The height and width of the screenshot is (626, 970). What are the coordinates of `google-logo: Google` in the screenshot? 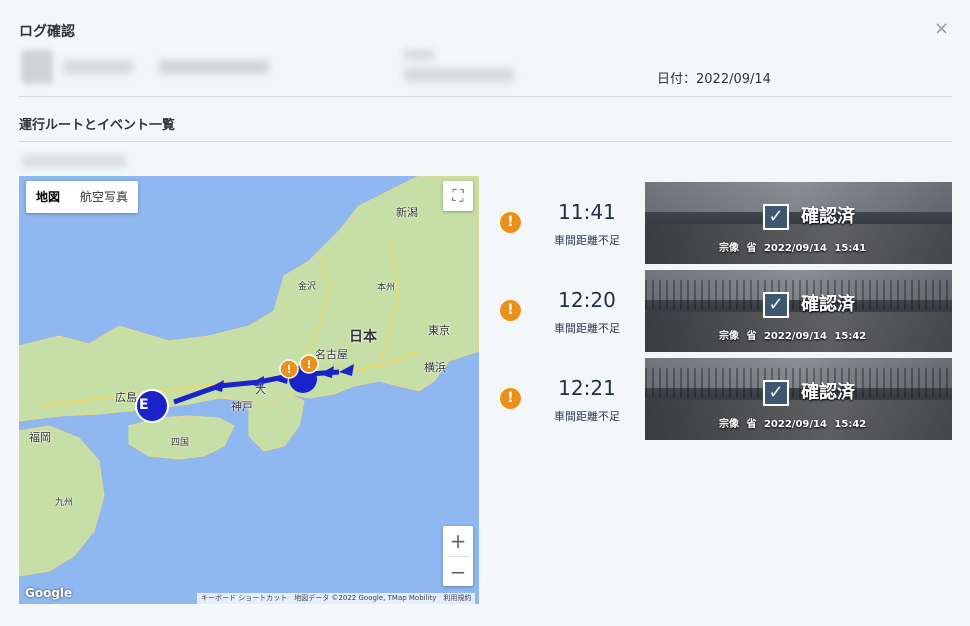 It's located at (49, 593).